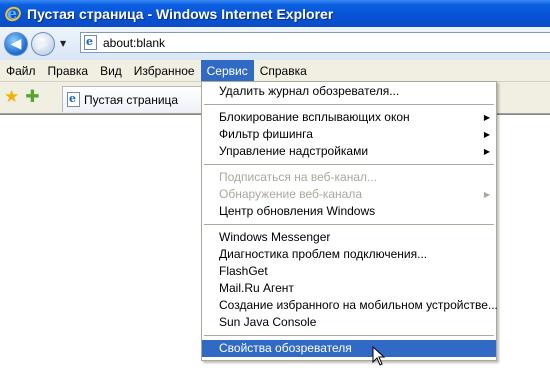 This screenshot has height=380, width=550. I want to click on menu-item-flashget: FlashGet, so click(349, 271).